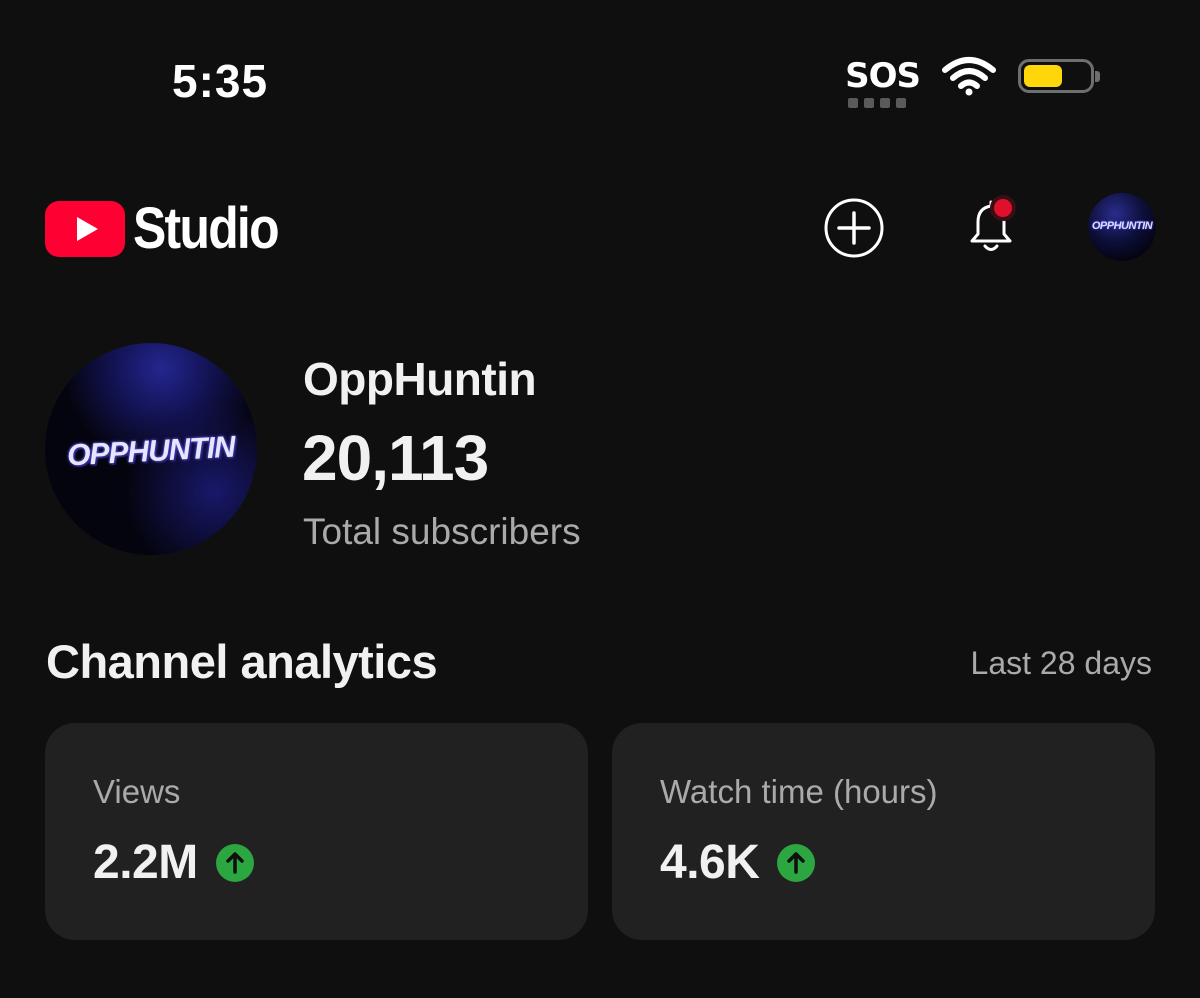  Describe the element at coordinates (1097, 76) in the screenshot. I see `battery-cap` at that location.